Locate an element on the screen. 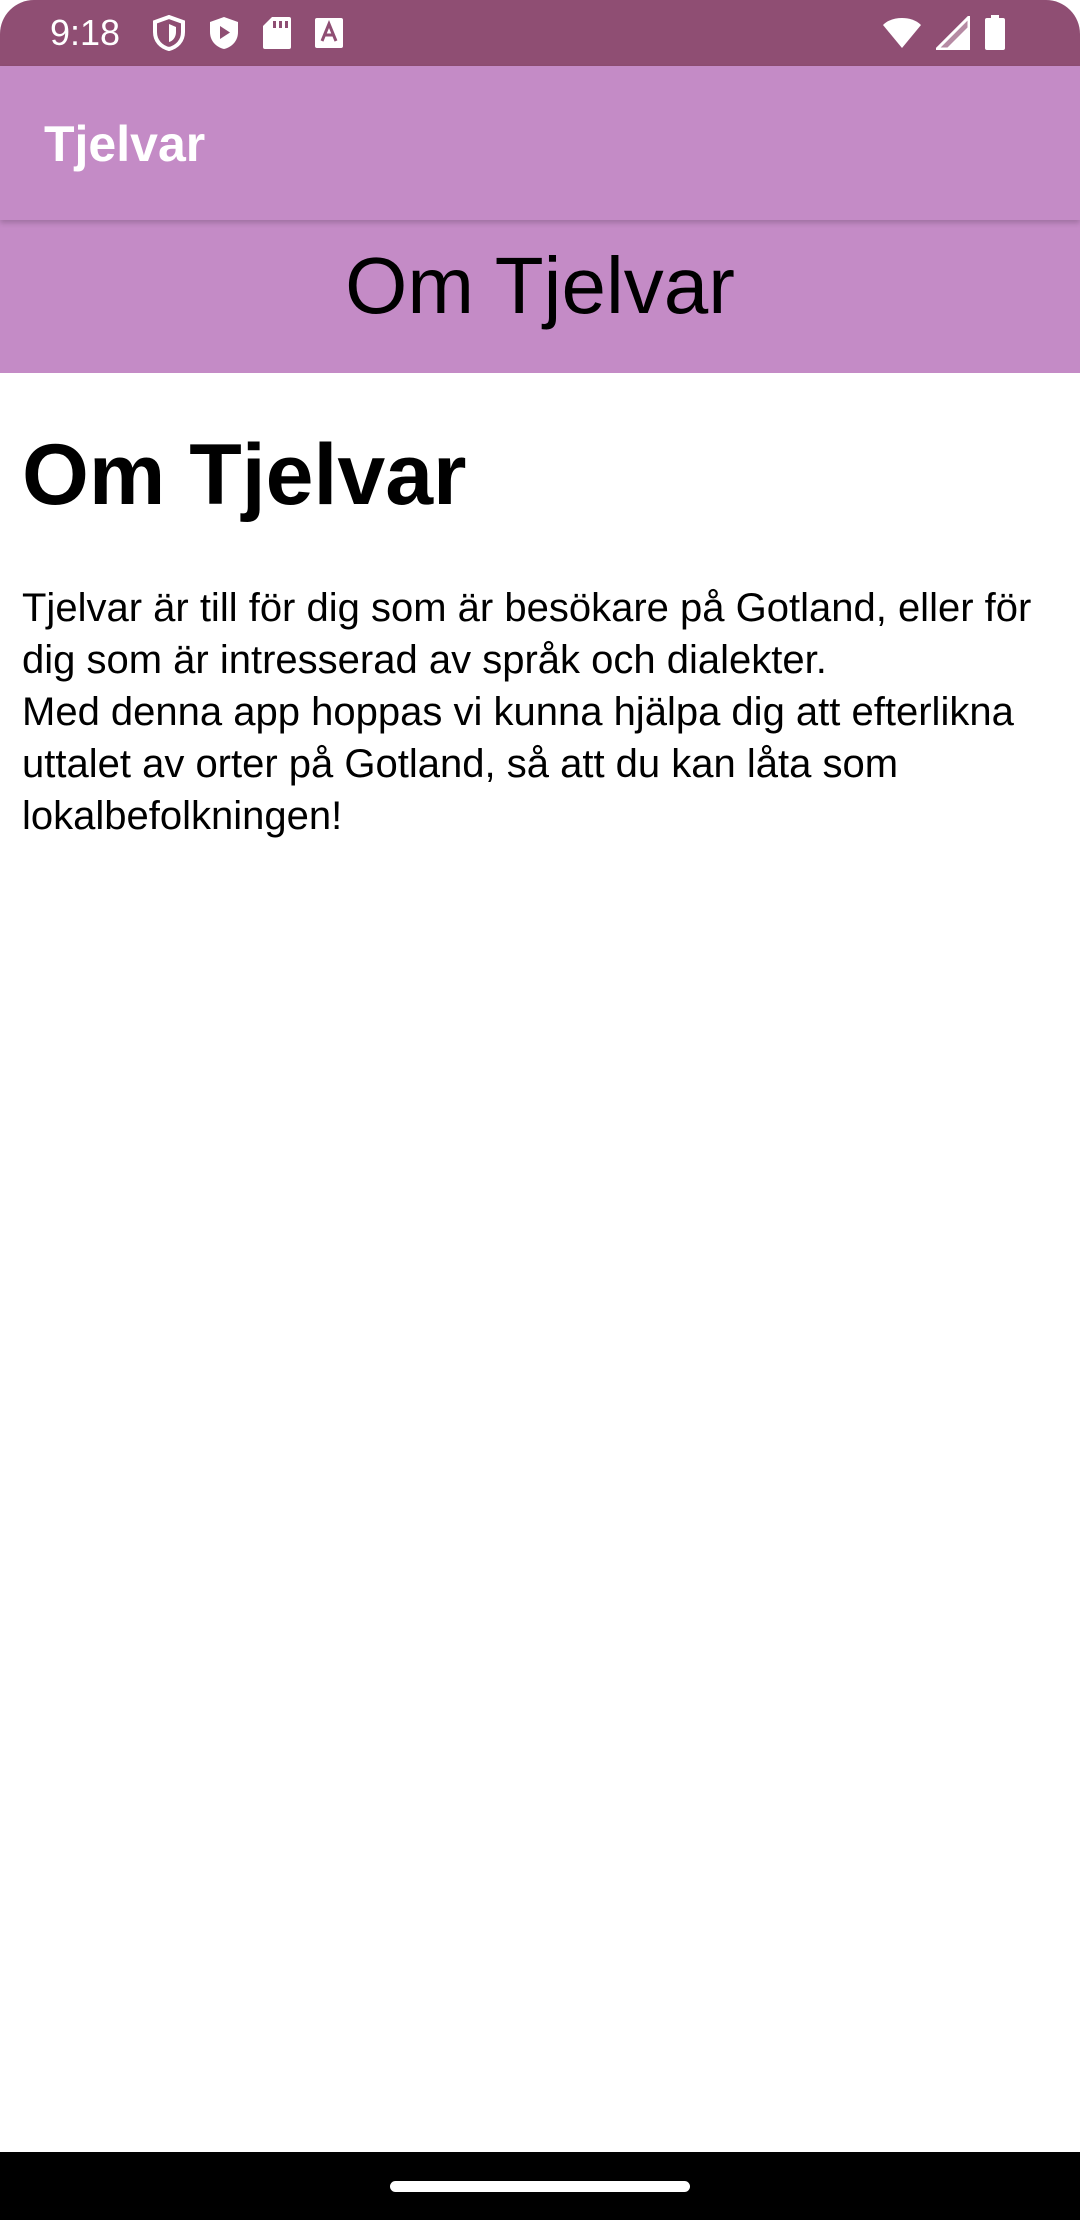 Image resolution: width=1080 pixels, height=2220 pixels. font-a-icon is located at coordinates (329, 33).